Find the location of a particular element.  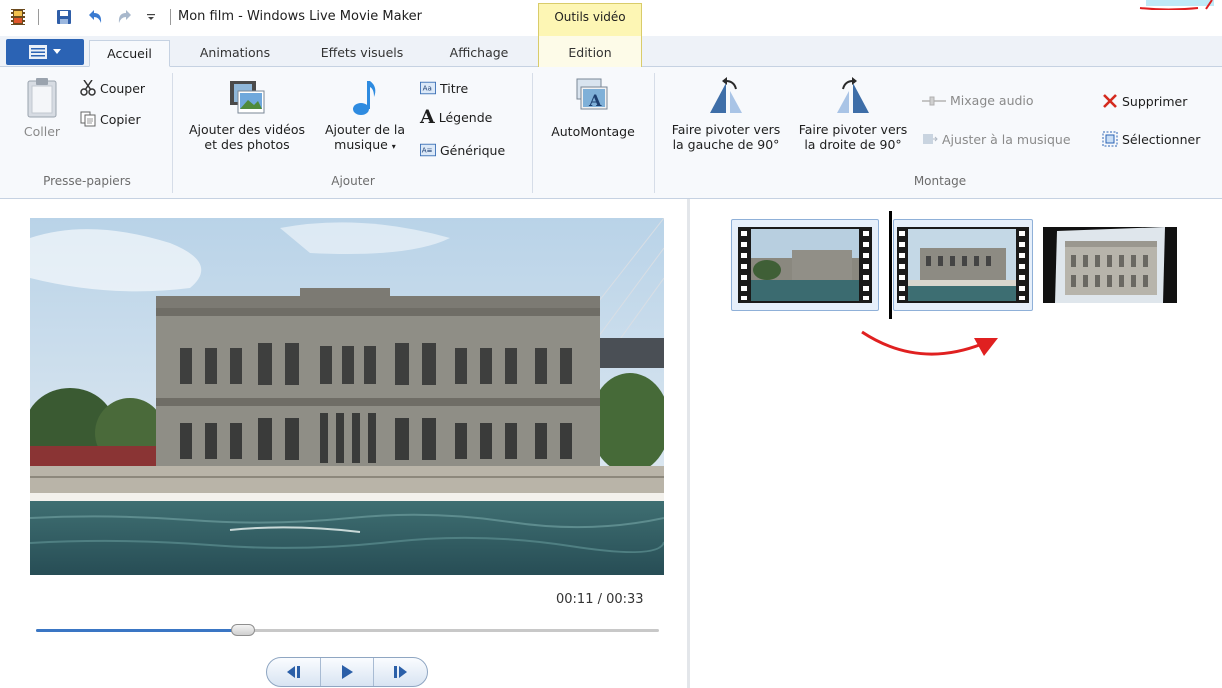

rotate-left-label-line2: la gauche de 90° is located at coordinates (726, 144).